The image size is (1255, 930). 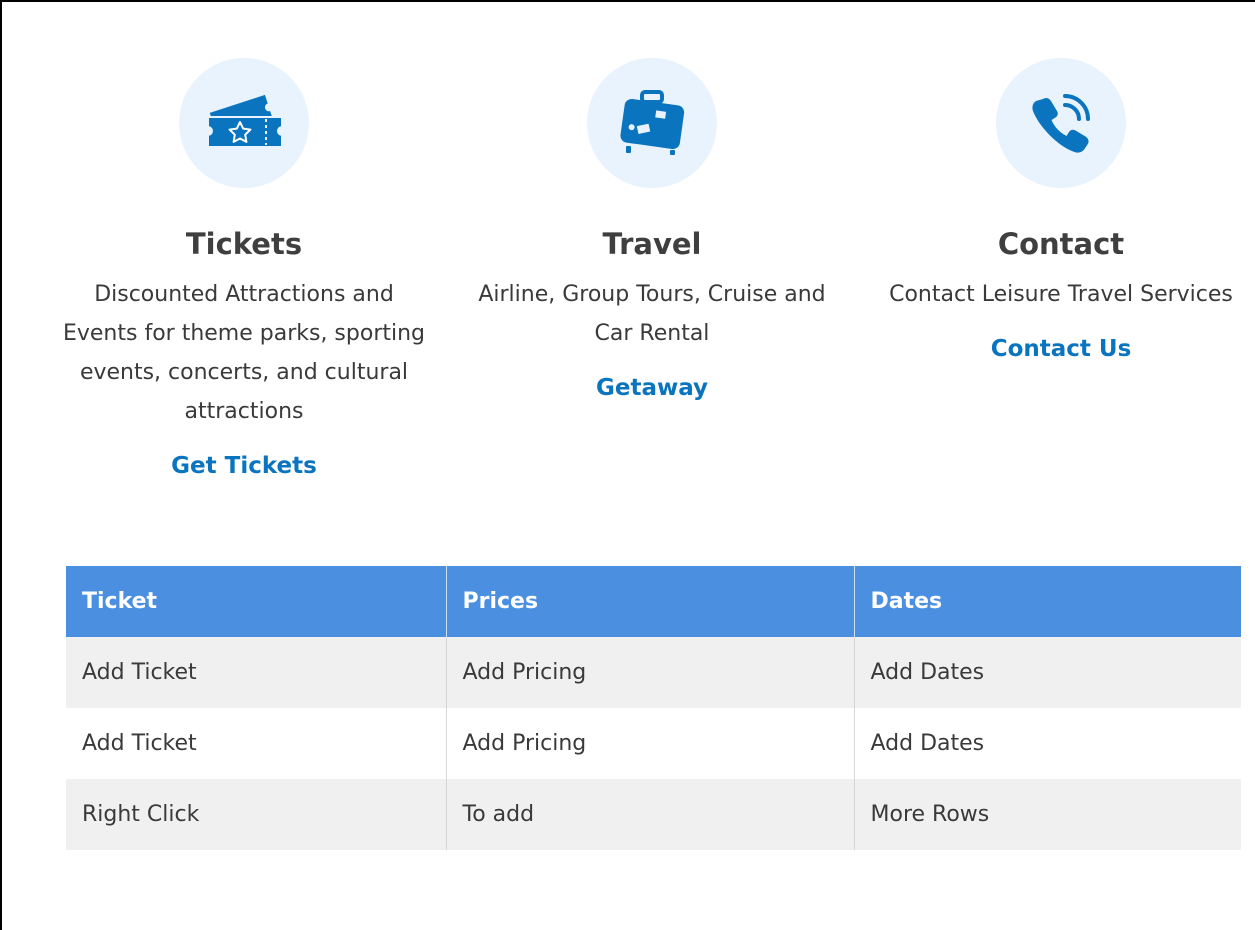 I want to click on card-title: Travel, so click(x=652, y=244).